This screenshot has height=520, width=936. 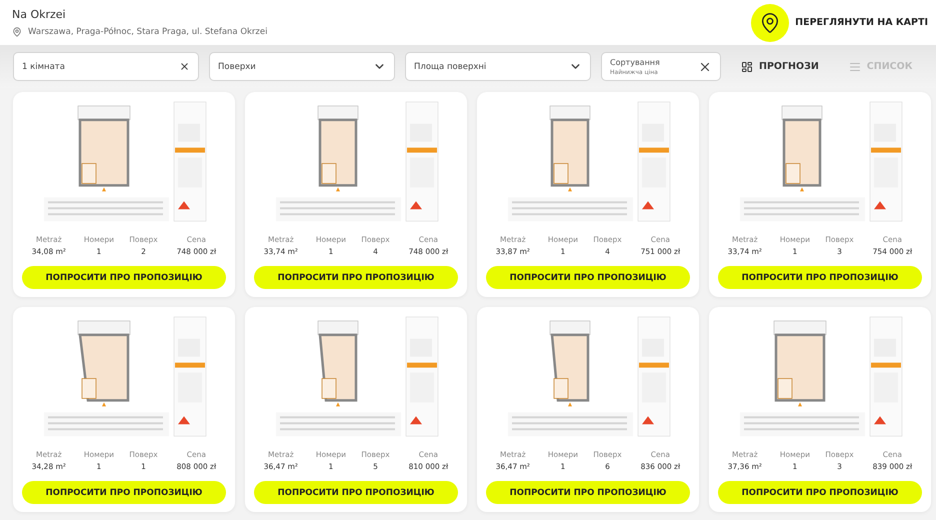 I want to click on project-title: Na Okrzei, so click(x=39, y=14).